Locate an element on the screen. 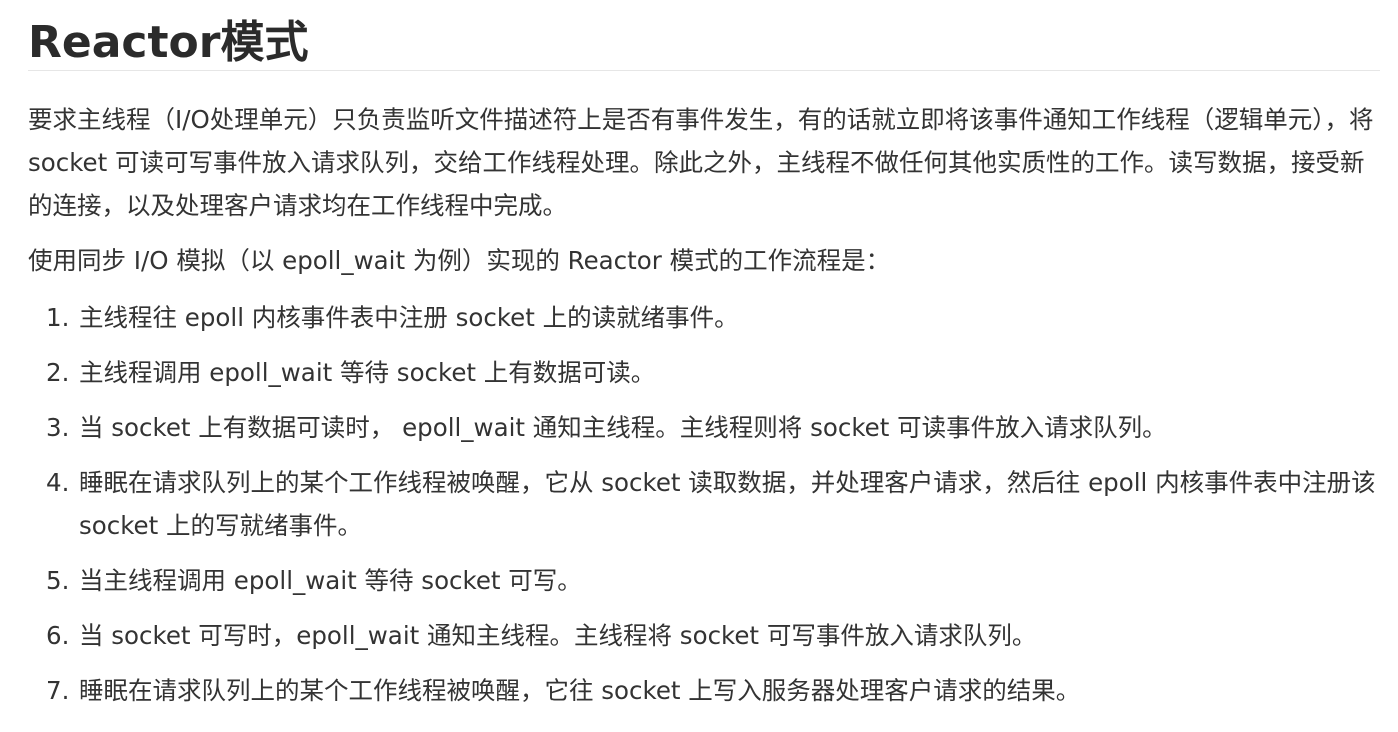 This screenshot has width=1398, height=732. list-item-text: 当主线程调用 epoll_wait 等待 socket 可写。 is located at coordinates (330, 580).